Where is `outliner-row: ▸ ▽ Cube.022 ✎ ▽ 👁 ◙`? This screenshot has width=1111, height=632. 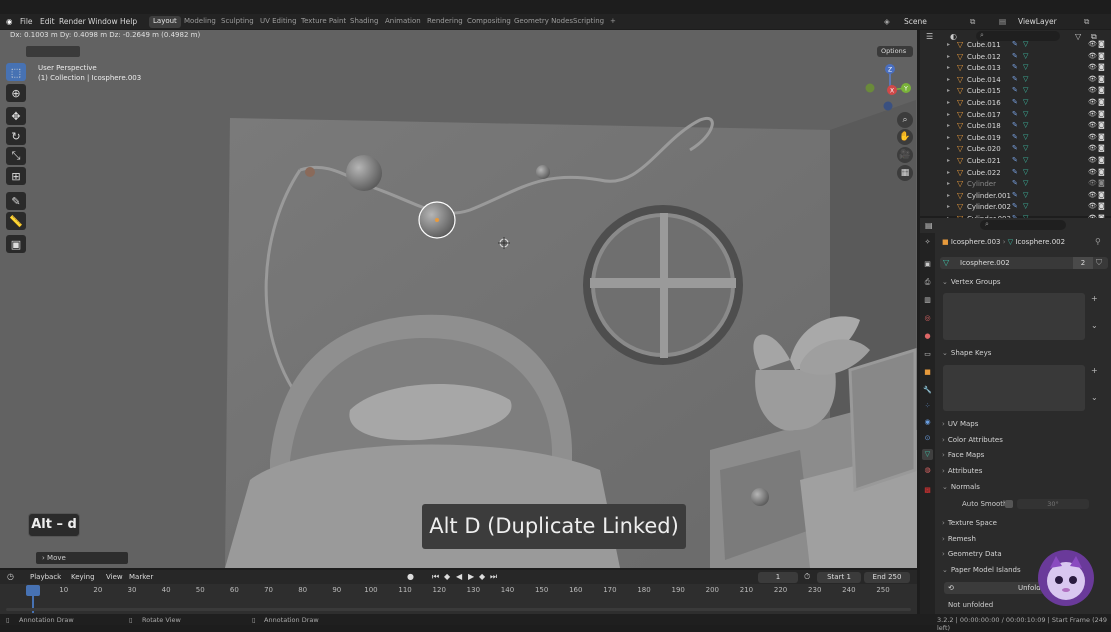
outliner-row: ▸ ▽ Cube.022 ✎ ▽ 👁 ◙ is located at coordinates (1015, 174).